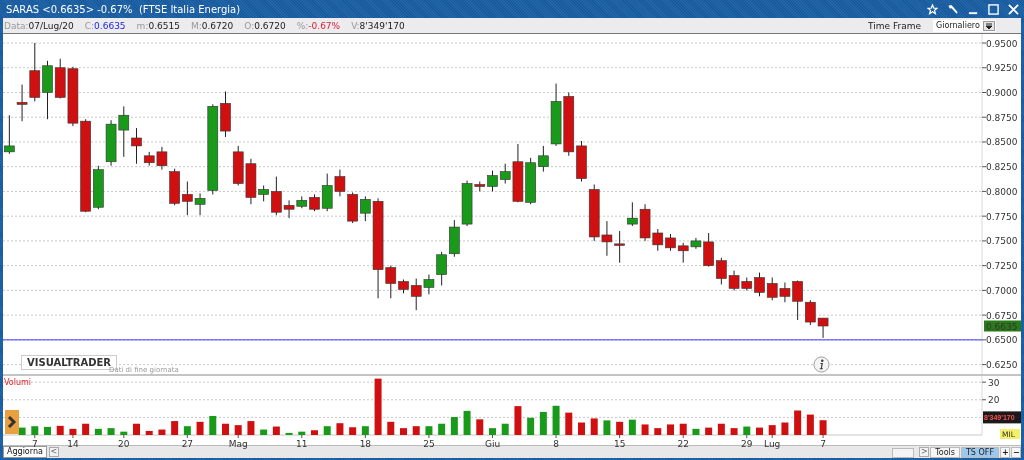 The image size is (1024, 460). I want to click on time-frame-label: Time Frame, so click(894, 25).